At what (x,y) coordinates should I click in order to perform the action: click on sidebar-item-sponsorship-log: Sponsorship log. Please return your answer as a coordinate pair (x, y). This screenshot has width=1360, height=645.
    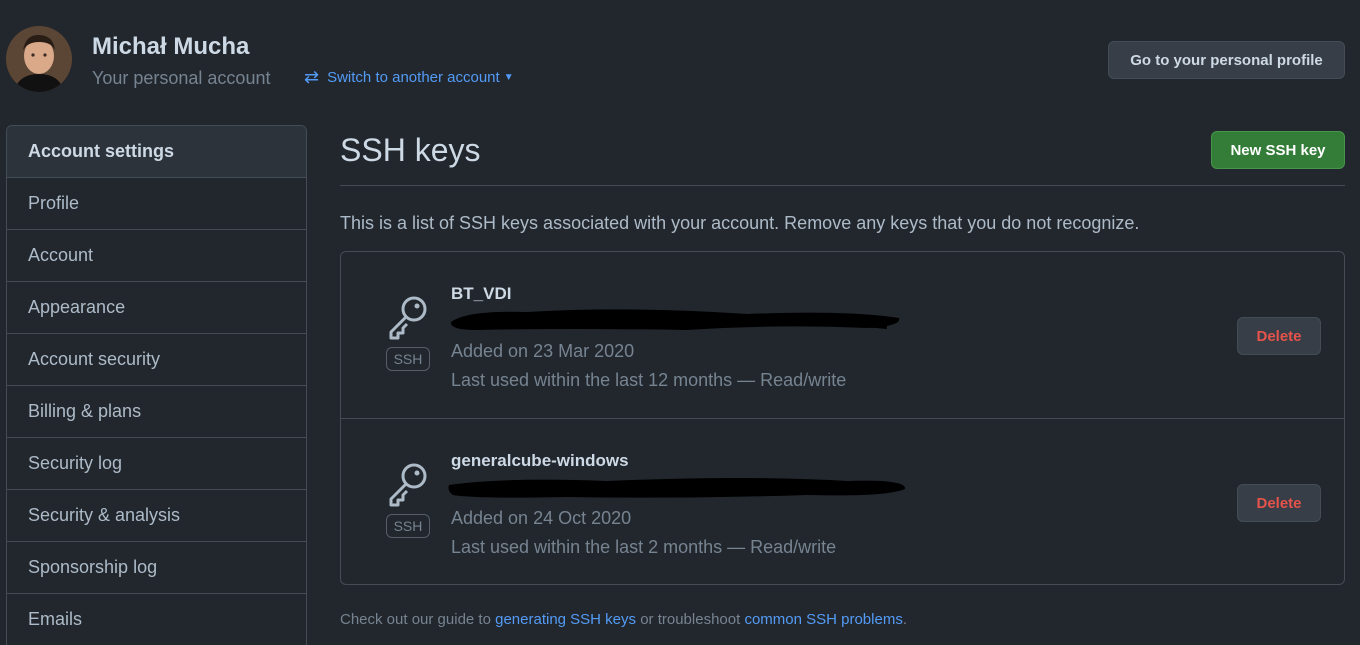
    Looking at the image, I should click on (156, 568).